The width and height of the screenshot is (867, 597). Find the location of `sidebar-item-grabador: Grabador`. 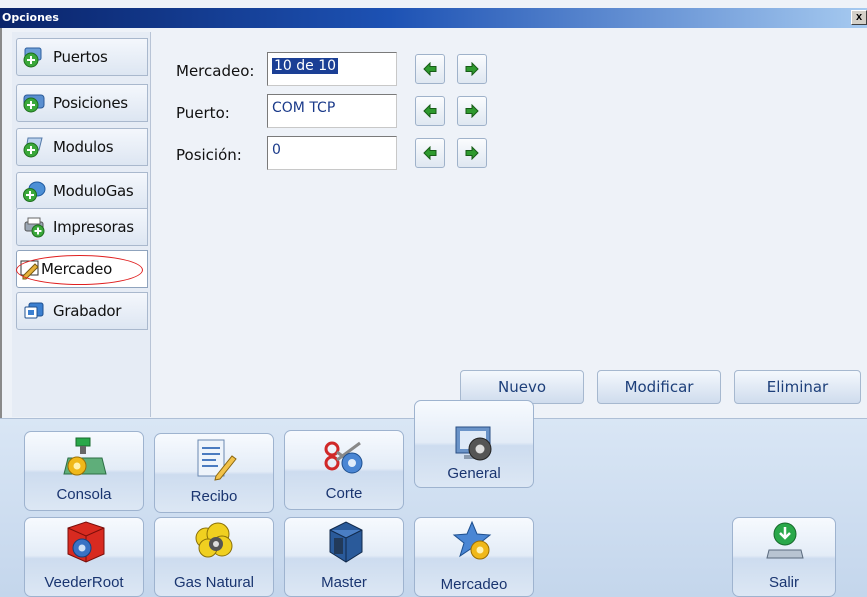

sidebar-item-grabador: Grabador is located at coordinates (82, 311).